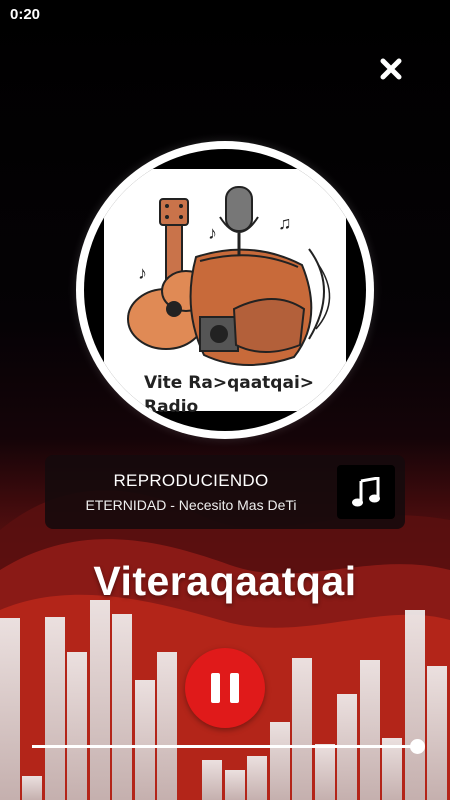 This screenshot has height=800, width=450. I want to click on status-time: 0:20, so click(25, 14).